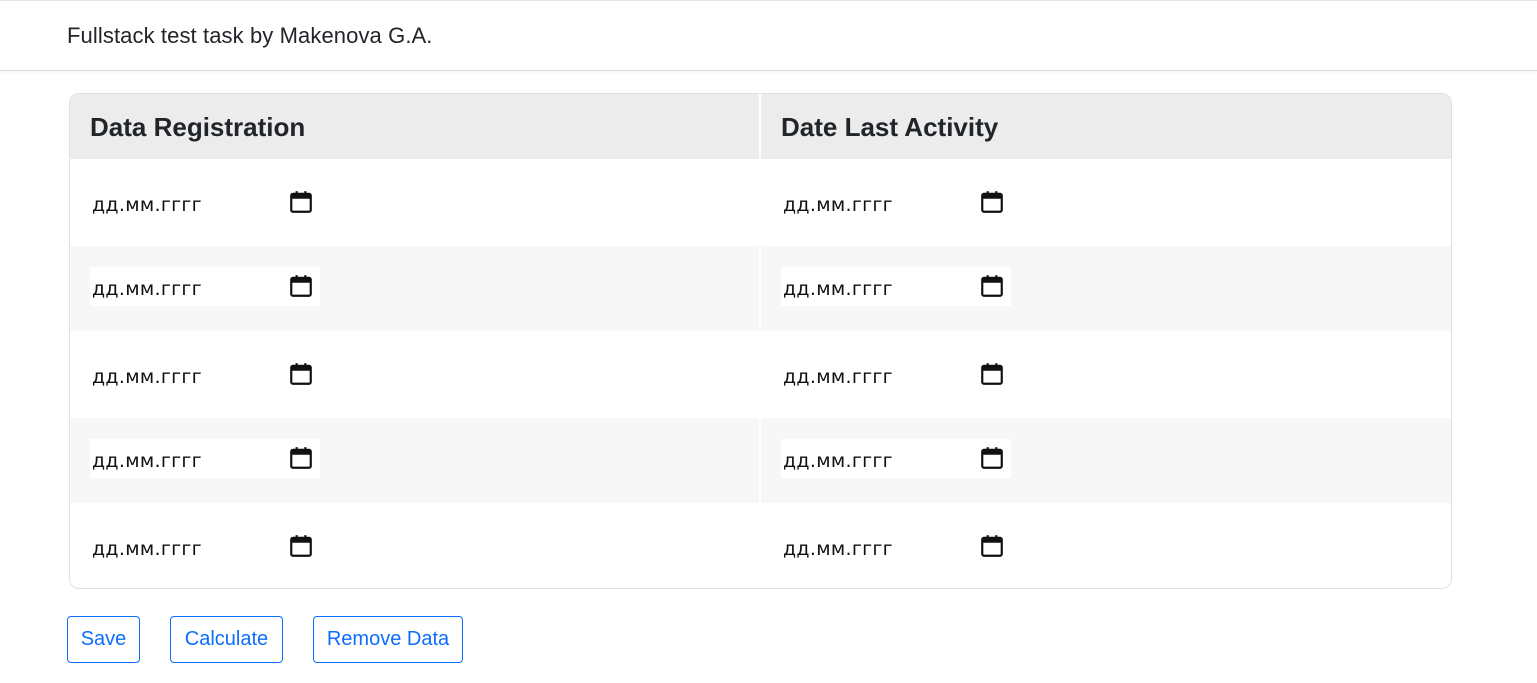  Describe the element at coordinates (414, 126) in the screenshot. I see `column-header-registration: Data Registration` at that location.